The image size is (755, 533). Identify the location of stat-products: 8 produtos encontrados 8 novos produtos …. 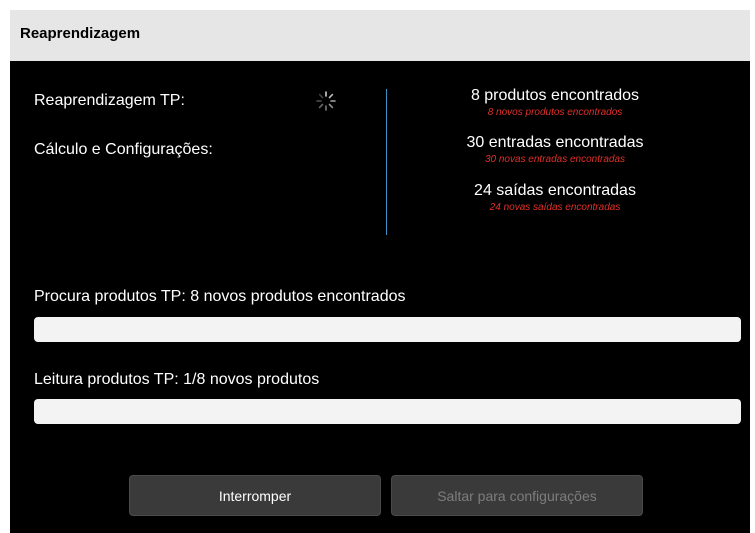
(555, 102).